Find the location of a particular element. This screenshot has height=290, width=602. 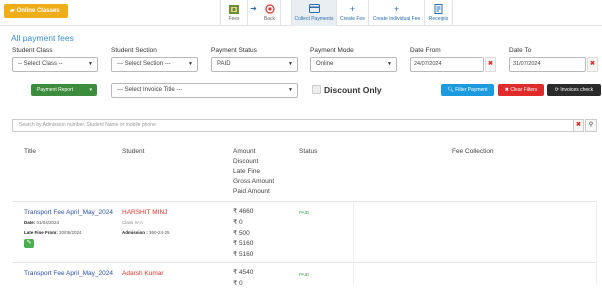

invoice-title-select: --- Select Invoice Title --- ▼ is located at coordinates (204, 90).